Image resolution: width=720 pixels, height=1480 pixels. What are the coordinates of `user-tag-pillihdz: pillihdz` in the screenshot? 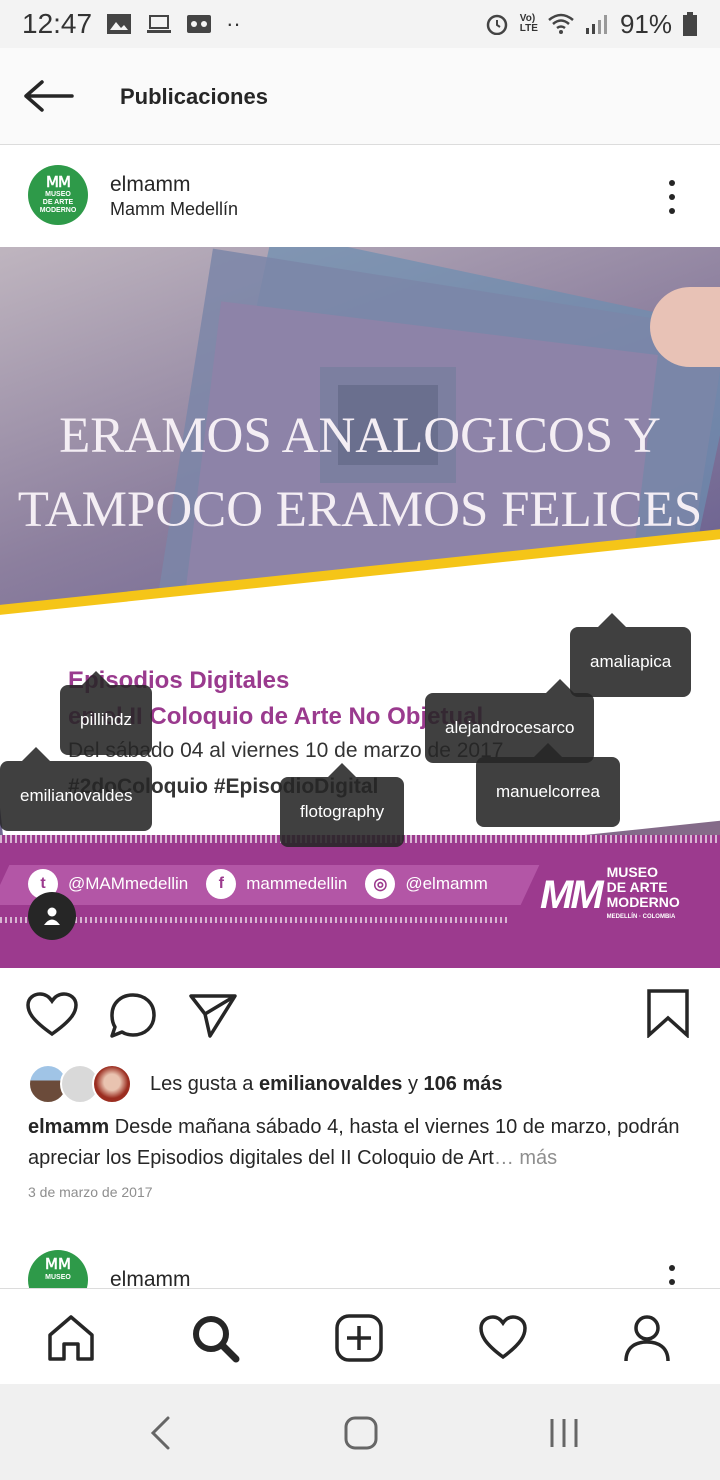 It's located at (106, 713).